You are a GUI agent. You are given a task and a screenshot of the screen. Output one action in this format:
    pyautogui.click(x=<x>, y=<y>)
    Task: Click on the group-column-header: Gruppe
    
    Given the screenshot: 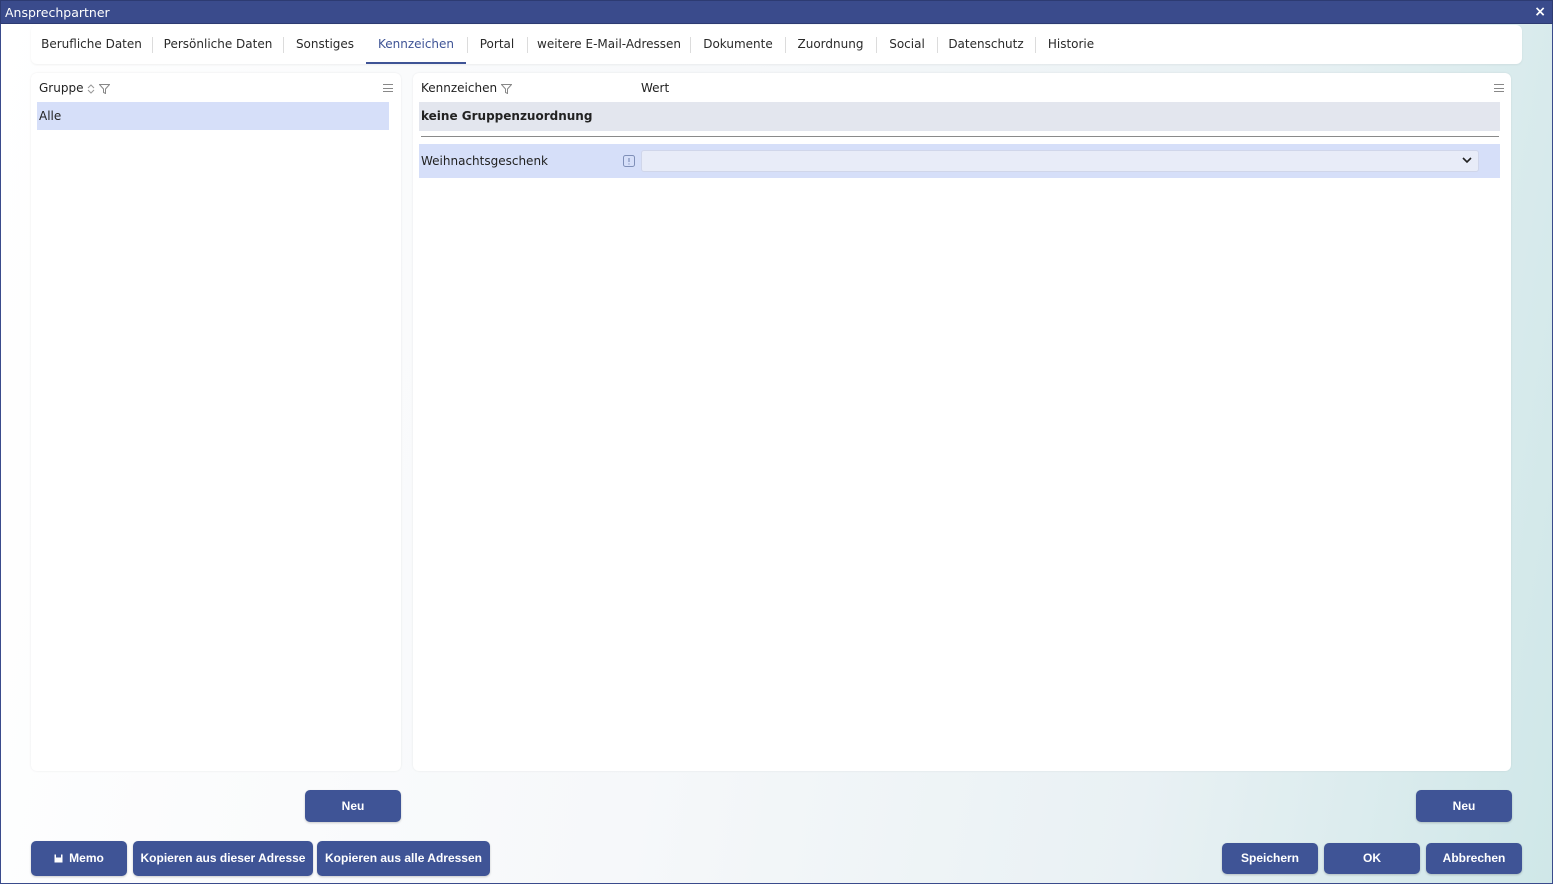 What is the action you would take?
    pyautogui.click(x=75, y=88)
    